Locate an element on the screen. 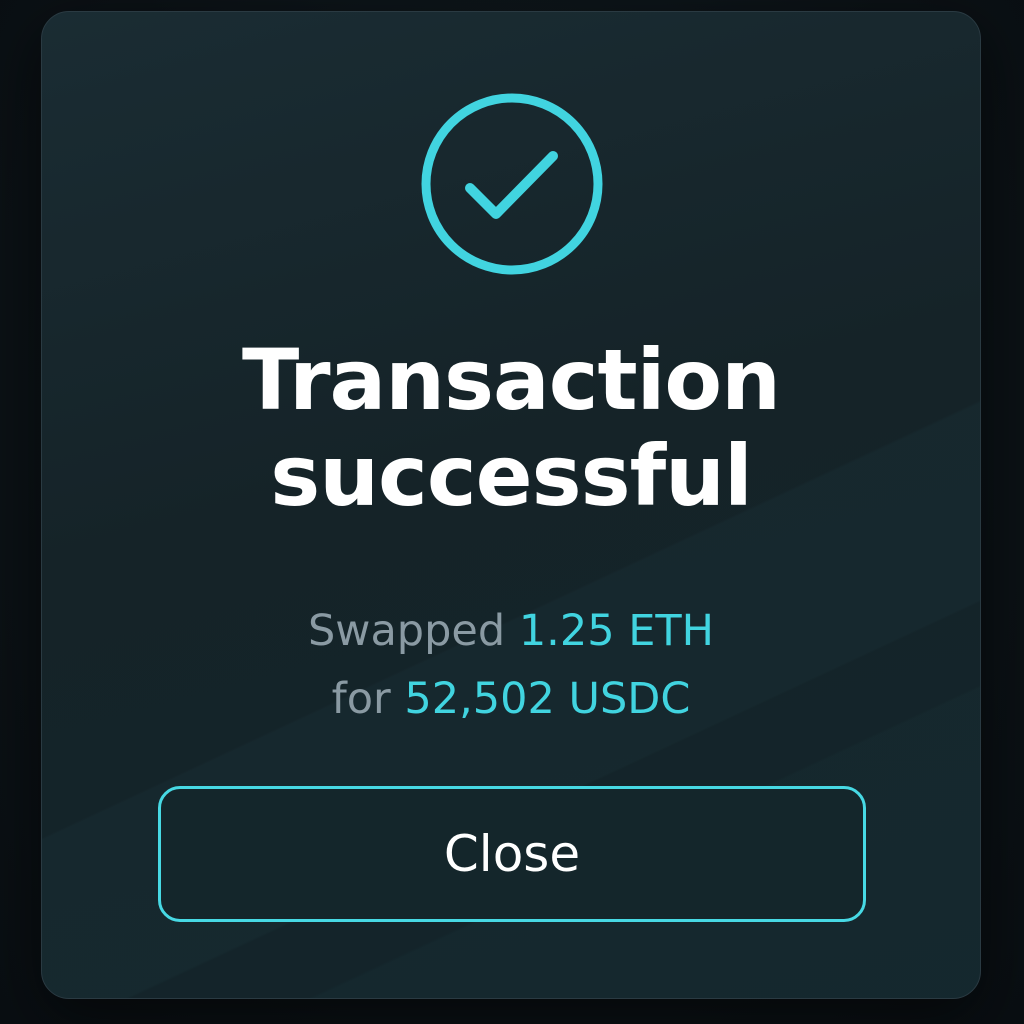 The height and width of the screenshot is (1024, 1024). close-button: Close is located at coordinates (512, 854).